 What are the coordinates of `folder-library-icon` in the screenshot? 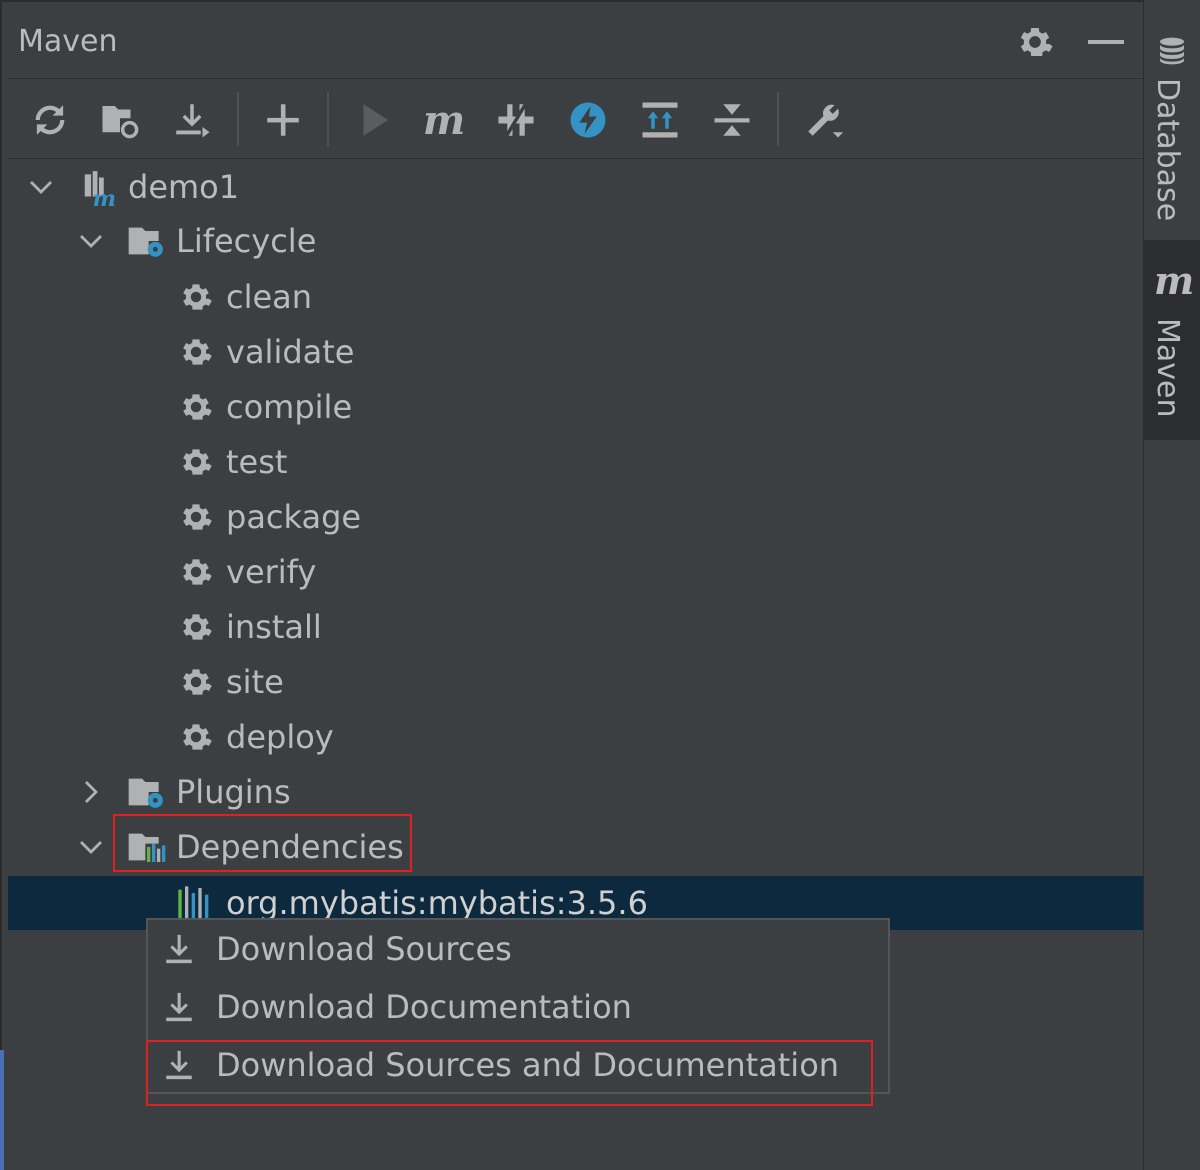 It's located at (147, 847).